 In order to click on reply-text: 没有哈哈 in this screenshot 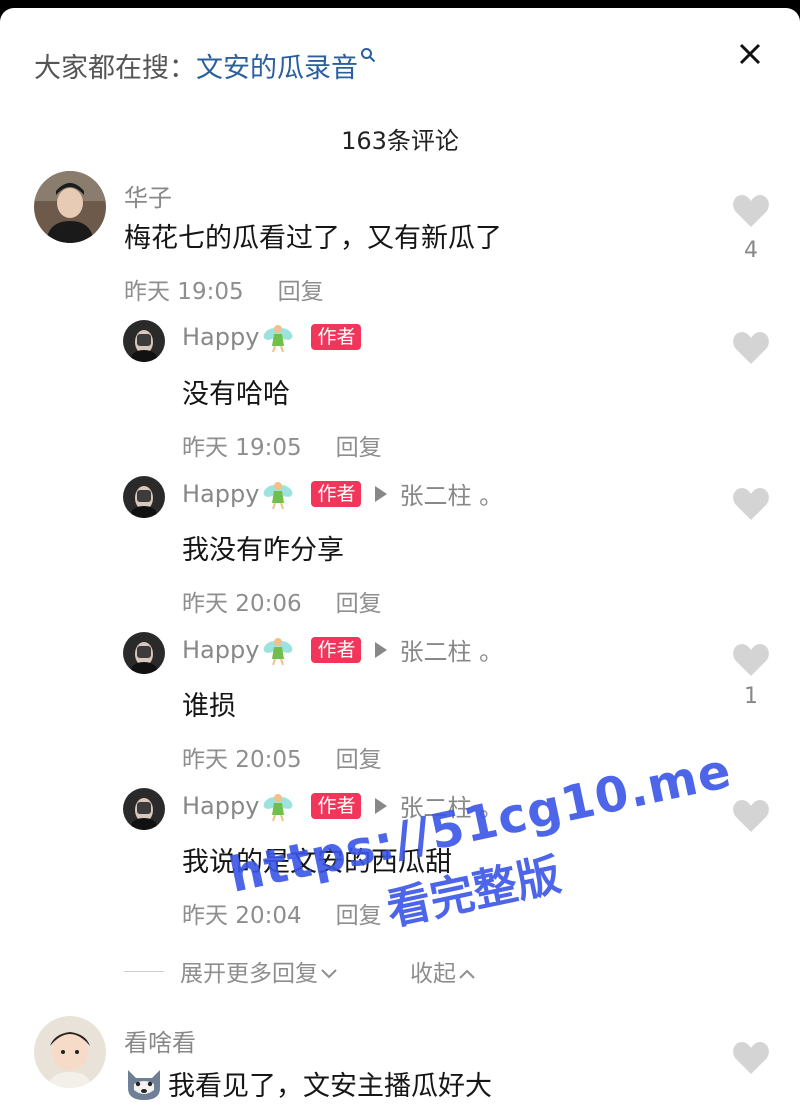, I will do `click(236, 394)`.